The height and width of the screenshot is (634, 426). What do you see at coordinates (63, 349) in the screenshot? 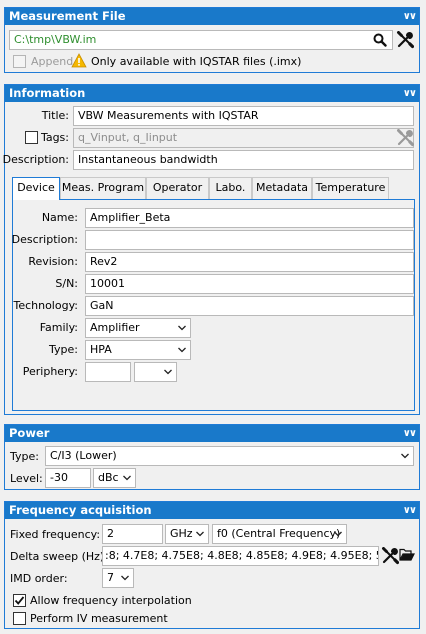
I see `type-label: Type:` at bounding box center [63, 349].